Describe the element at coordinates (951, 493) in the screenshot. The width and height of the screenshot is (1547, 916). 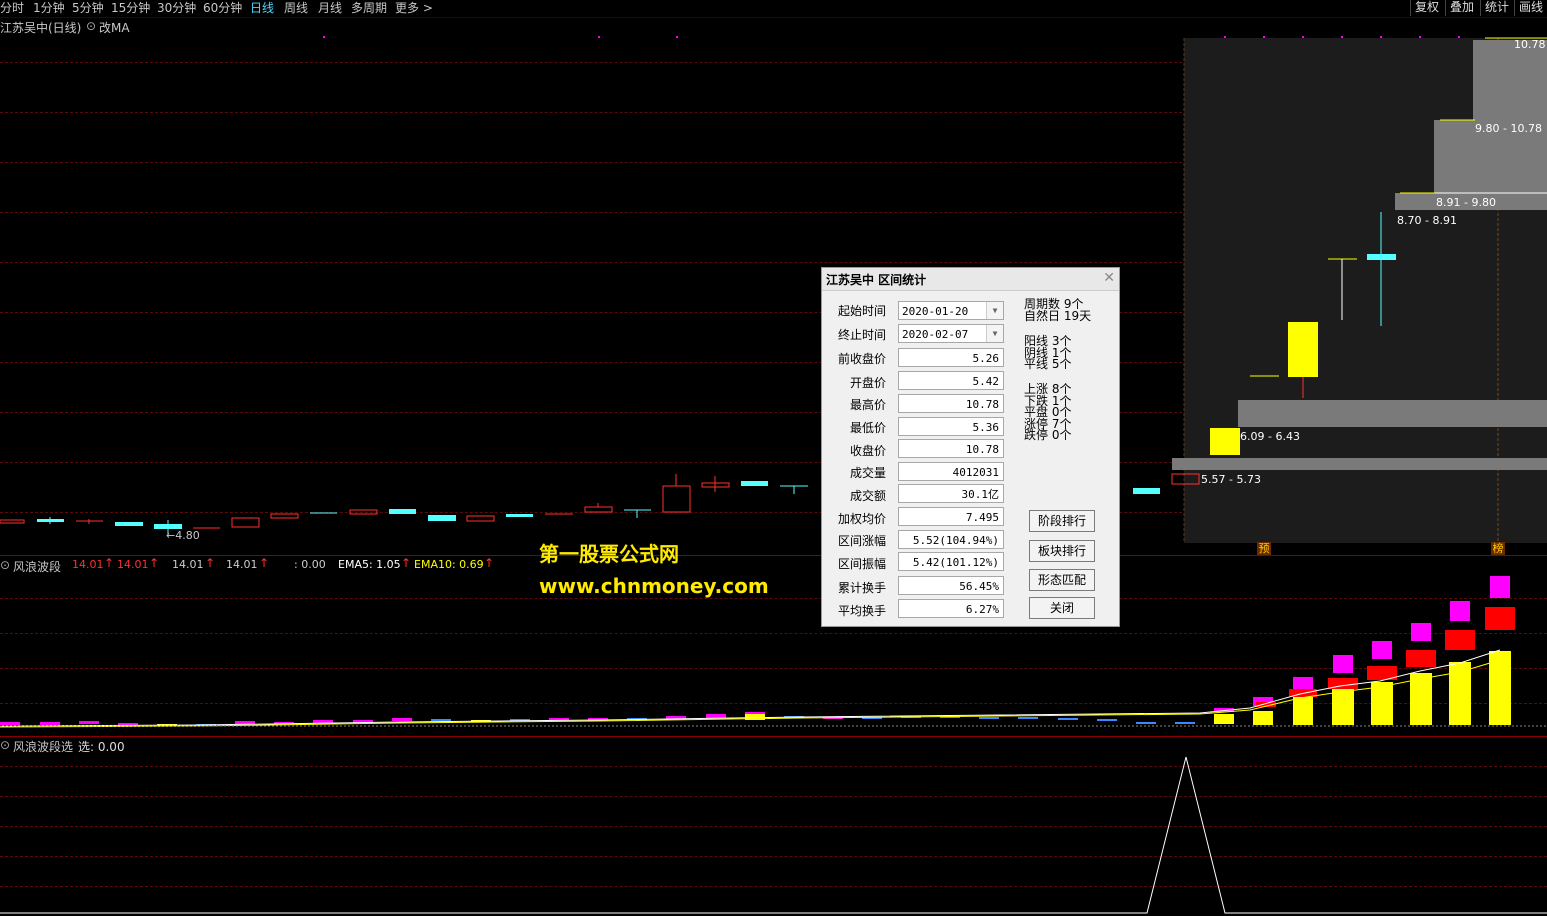
I see `turnover-amount-field: 30.1亿` at that location.